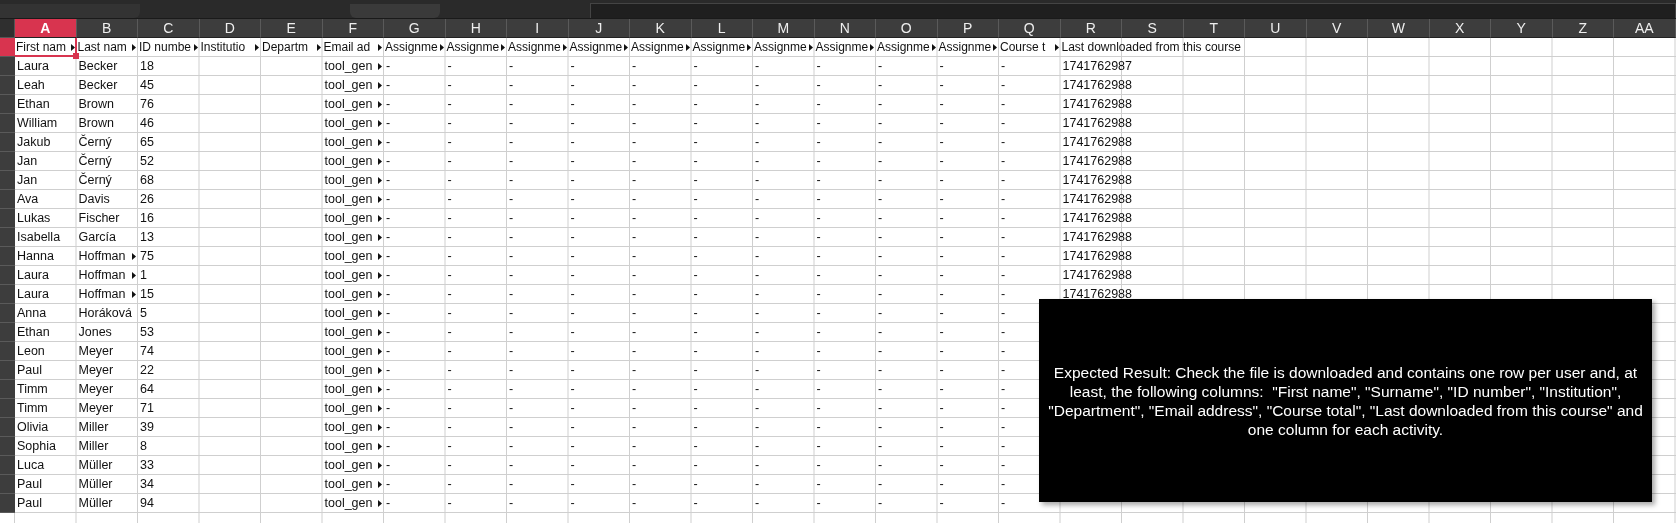 This screenshot has width=1676, height=523. I want to click on column-header: L, so click(722, 28).